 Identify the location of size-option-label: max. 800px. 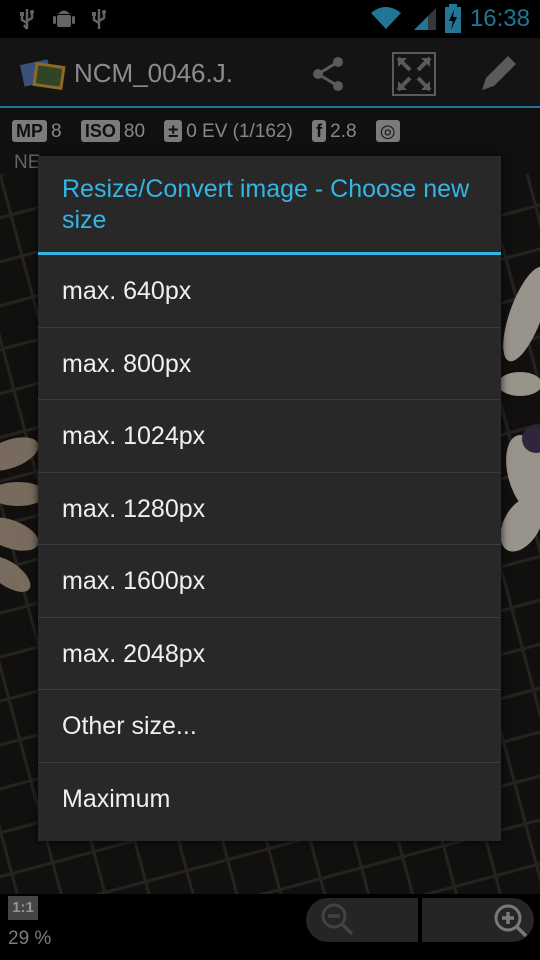
(127, 363).